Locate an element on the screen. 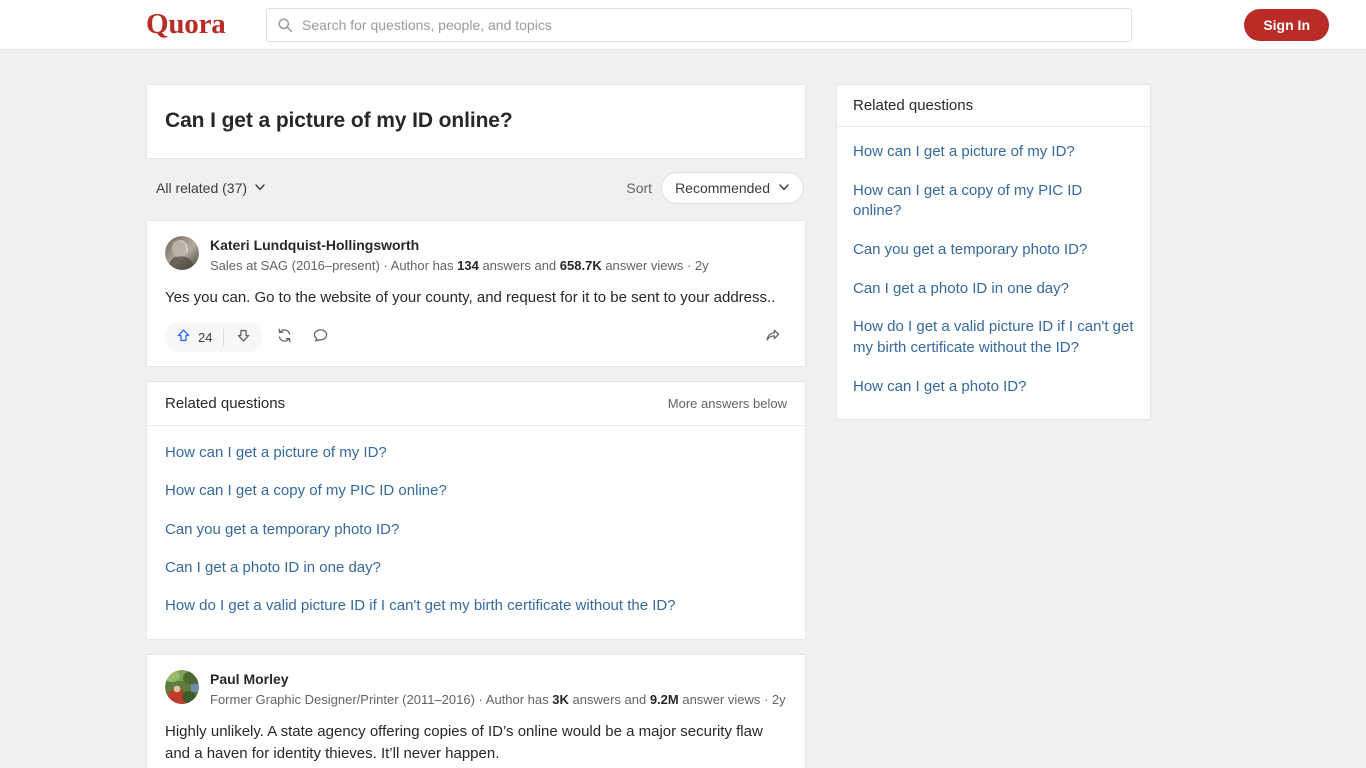  related-questions-title: Related questions is located at coordinates (225, 404).